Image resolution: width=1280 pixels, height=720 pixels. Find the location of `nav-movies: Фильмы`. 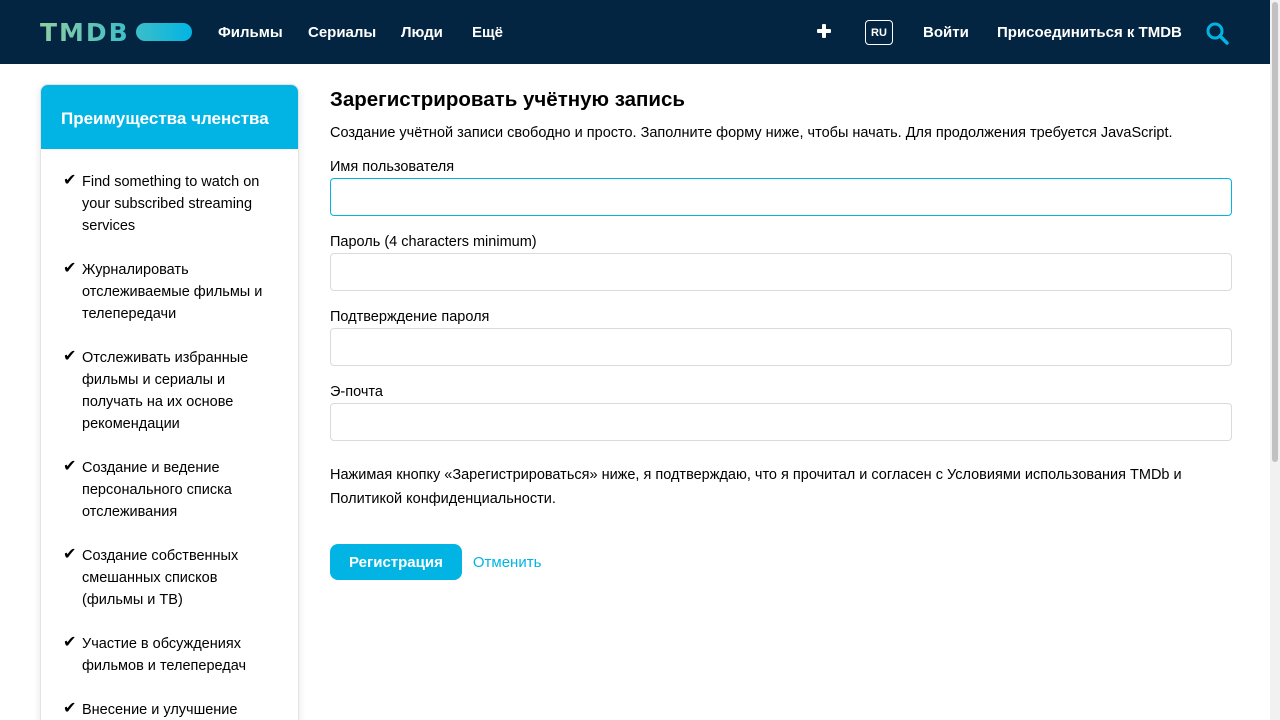

nav-movies: Фильмы is located at coordinates (250, 32).